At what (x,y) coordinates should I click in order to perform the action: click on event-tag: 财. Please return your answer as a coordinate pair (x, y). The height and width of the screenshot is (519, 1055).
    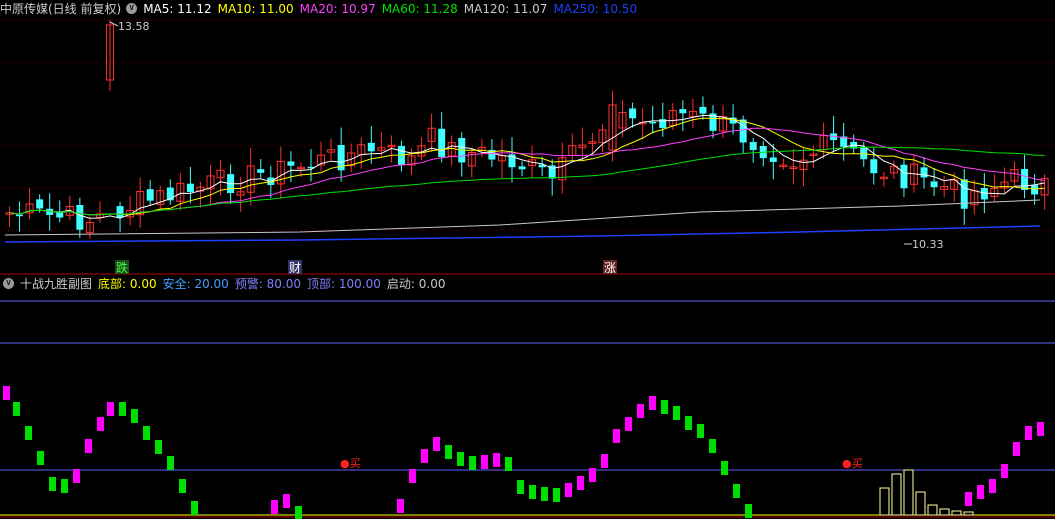
    Looking at the image, I should click on (295, 268).